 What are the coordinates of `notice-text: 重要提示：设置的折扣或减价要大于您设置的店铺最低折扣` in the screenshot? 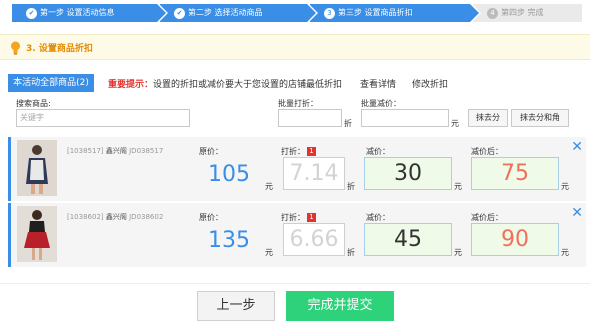 It's located at (225, 83).